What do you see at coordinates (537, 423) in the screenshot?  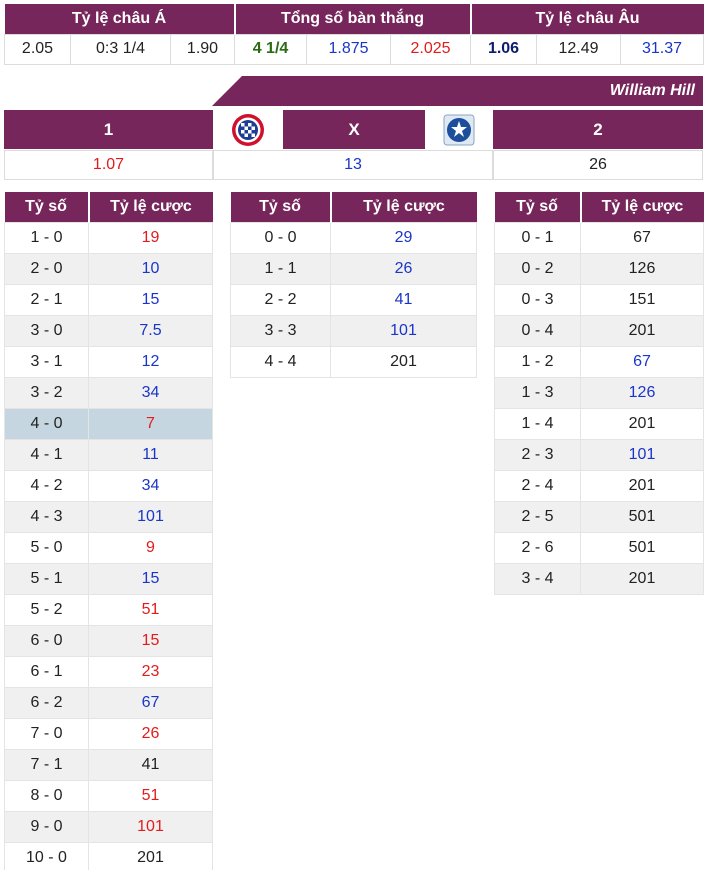 I see `score-cell: 1 - 4` at bounding box center [537, 423].